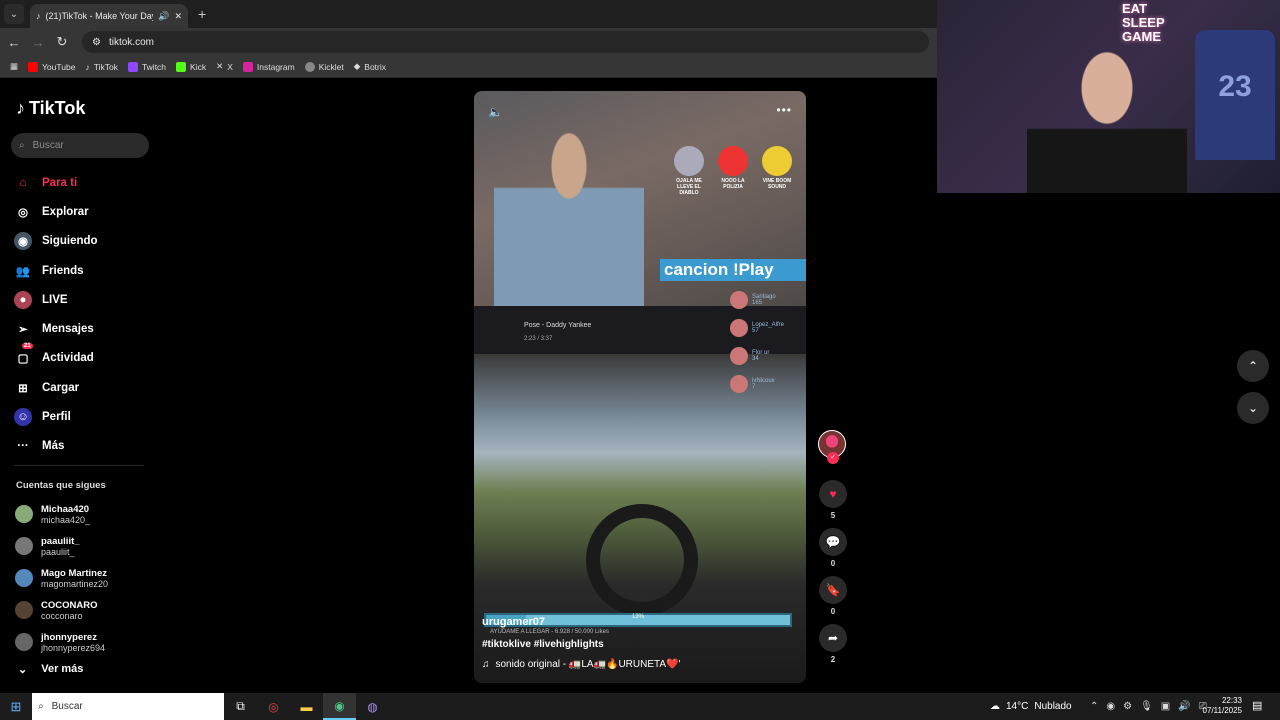  Describe the element at coordinates (1257, 705) in the screenshot. I see `notification-icon: ▤` at that location.